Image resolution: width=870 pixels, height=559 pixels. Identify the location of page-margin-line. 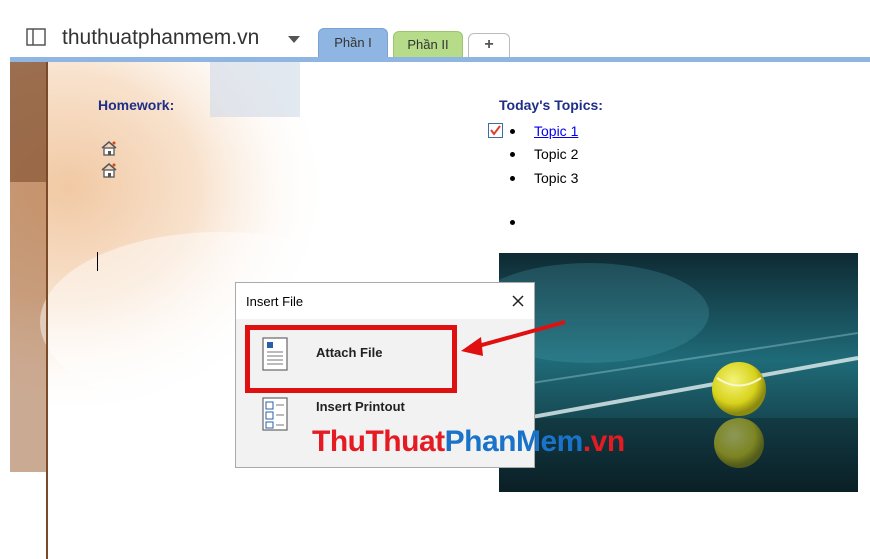
(47, 310).